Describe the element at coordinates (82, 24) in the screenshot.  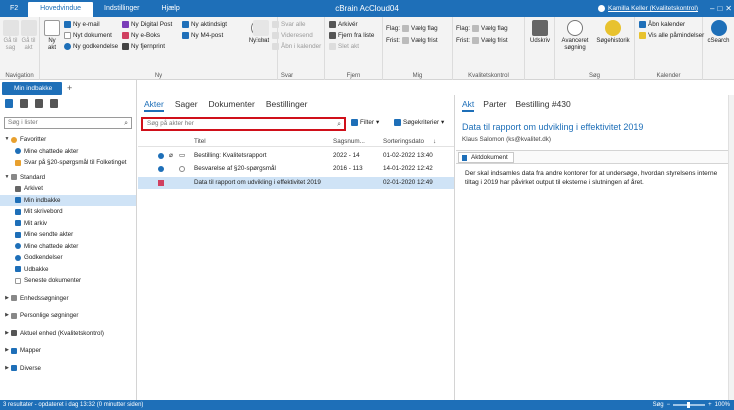
I see `new-email-button: Ny e-mail` at that location.